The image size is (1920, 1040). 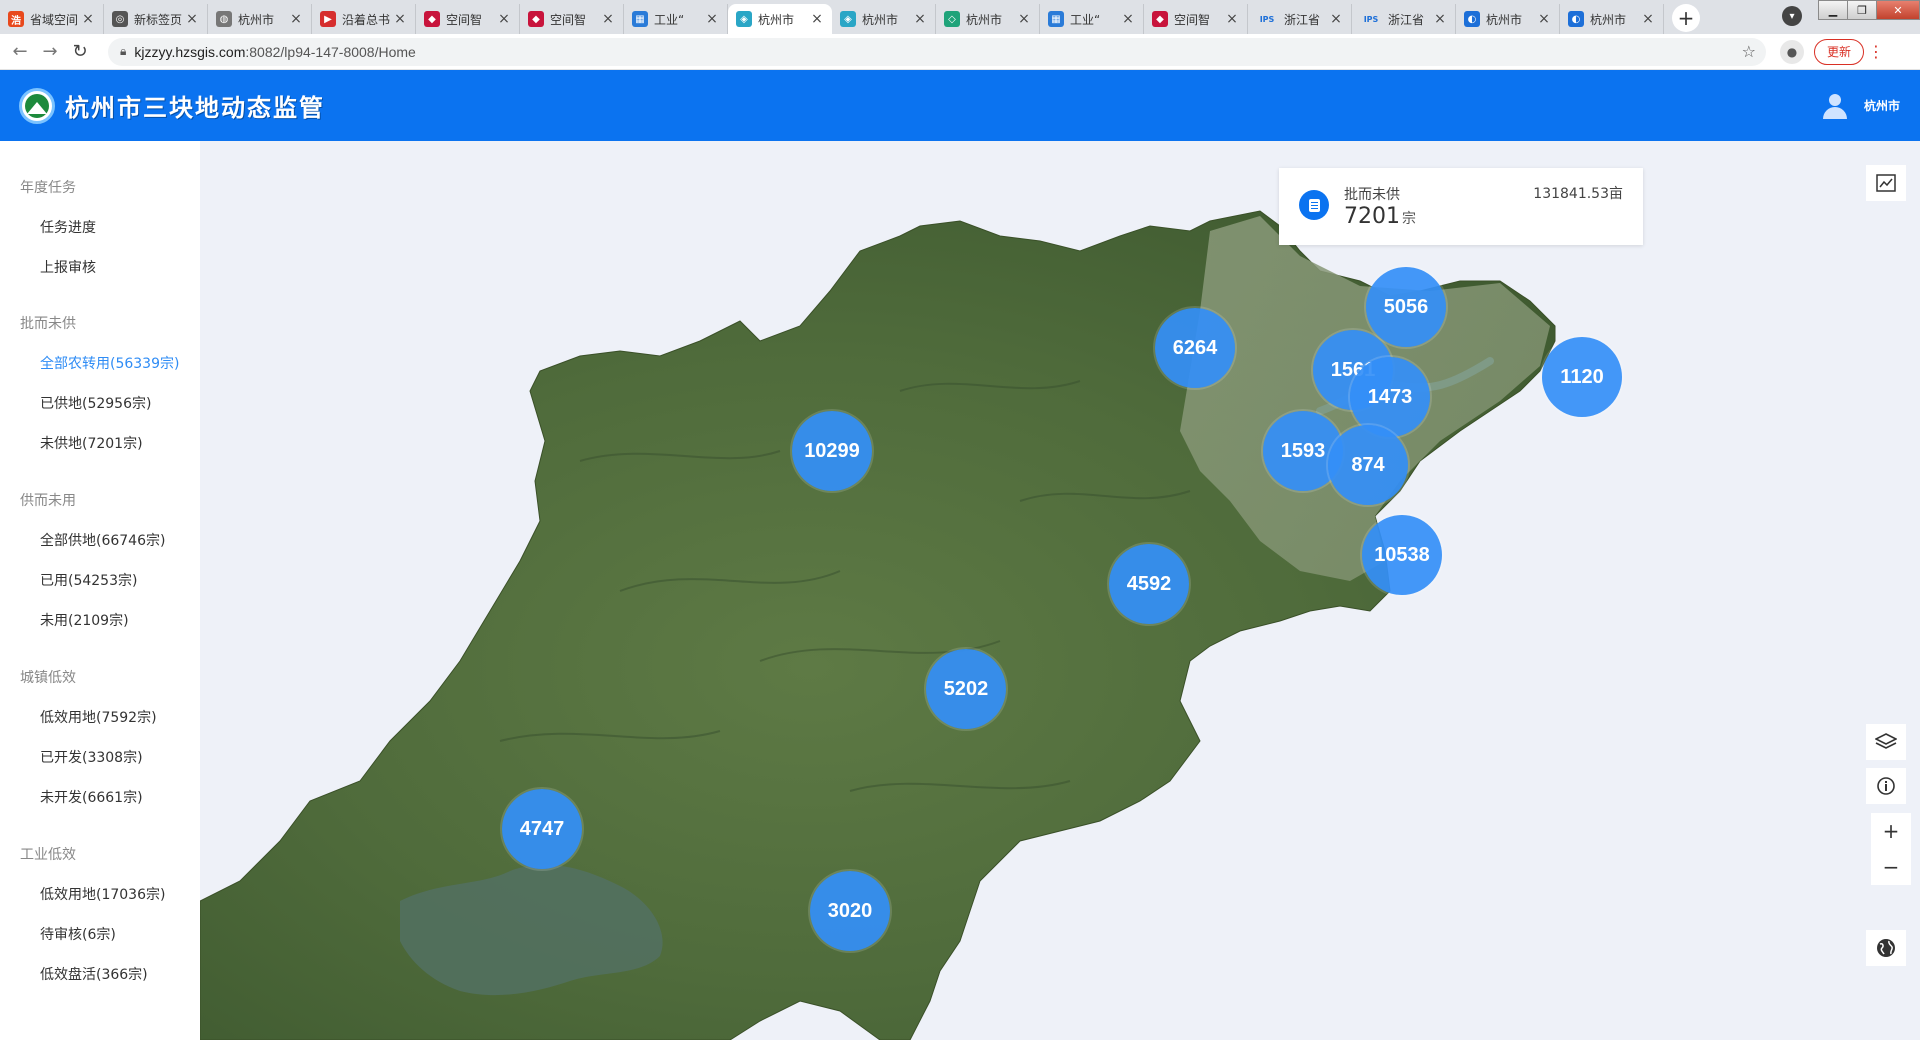 I want to click on trend-chart-icon, so click(x=1886, y=183).